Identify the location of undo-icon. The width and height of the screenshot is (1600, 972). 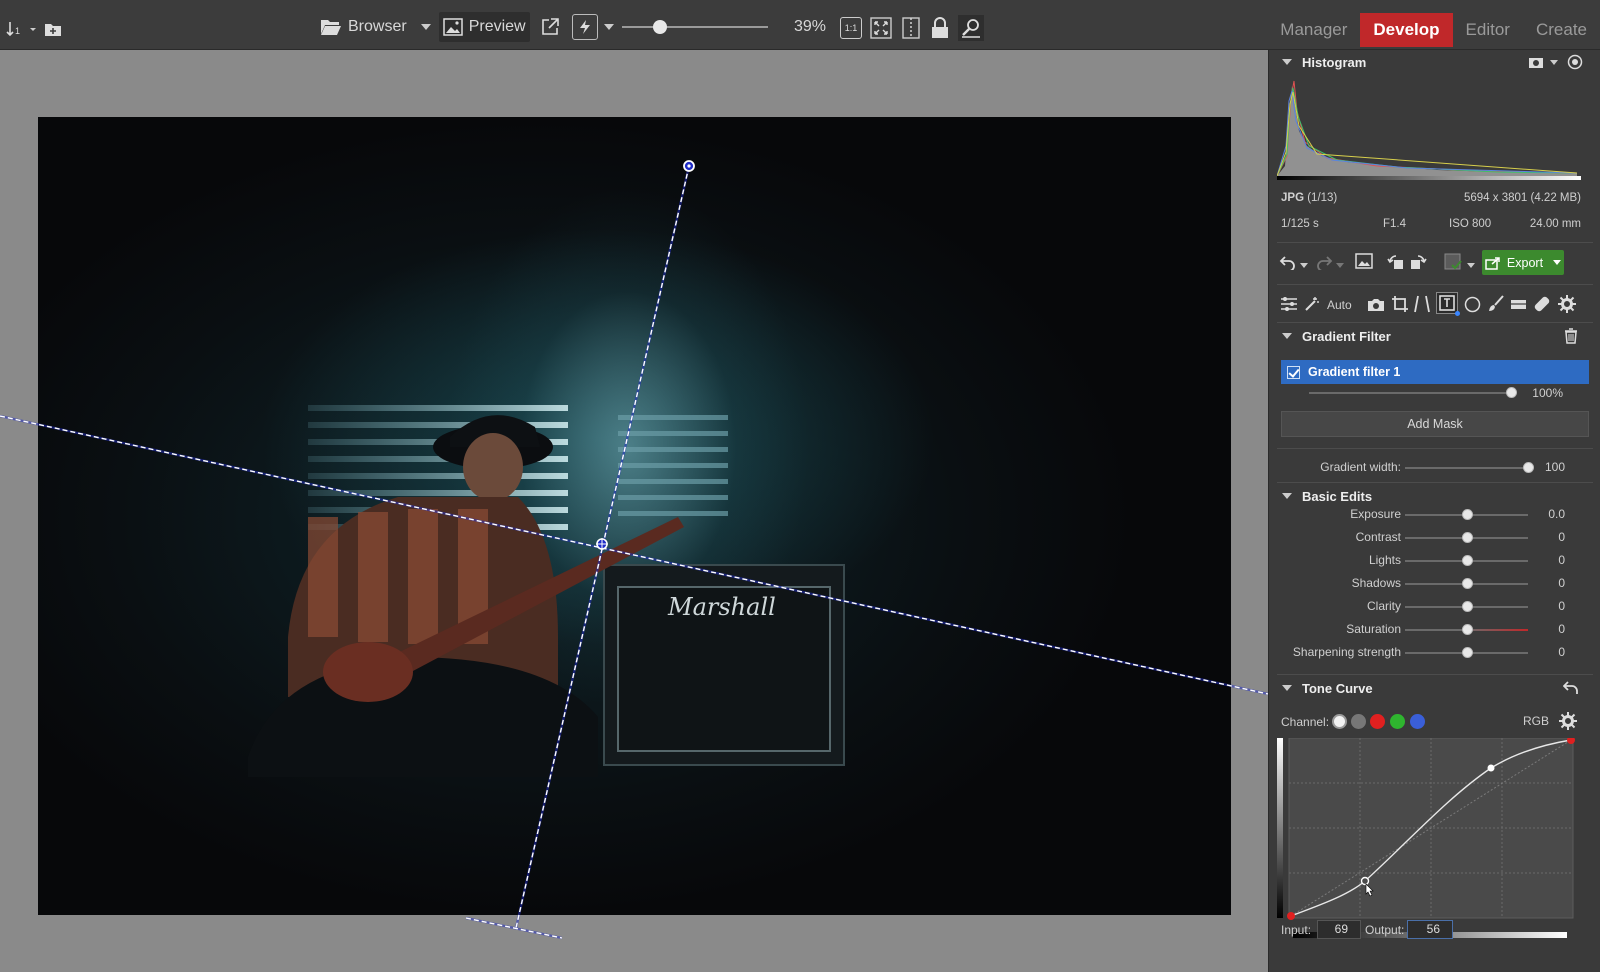
(1288, 262).